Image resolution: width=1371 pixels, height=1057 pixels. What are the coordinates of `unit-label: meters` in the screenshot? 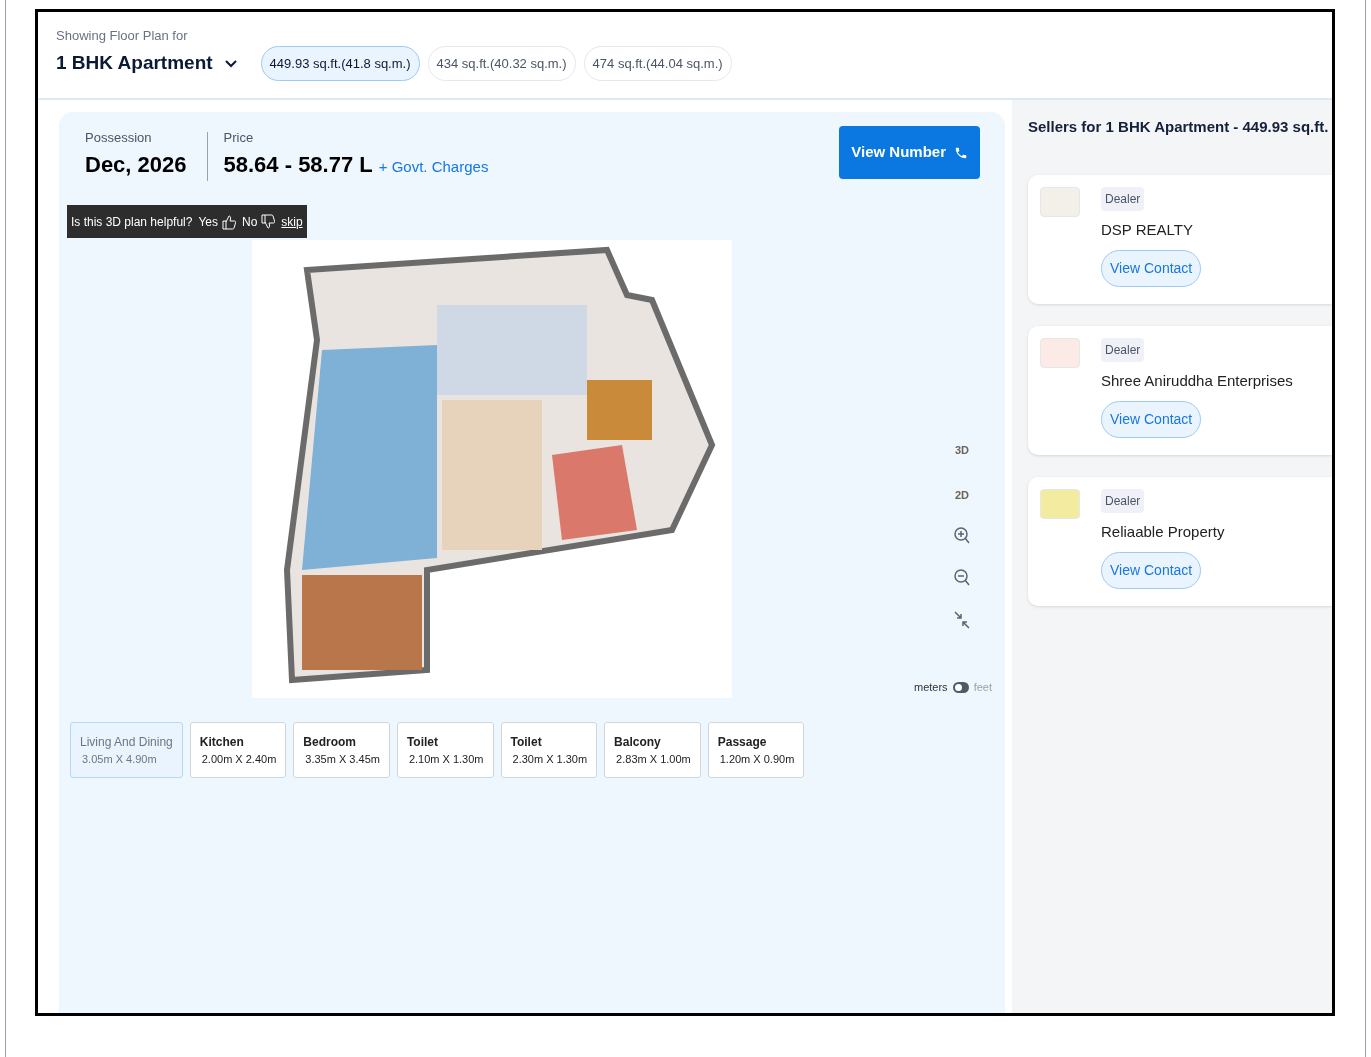 It's located at (931, 687).